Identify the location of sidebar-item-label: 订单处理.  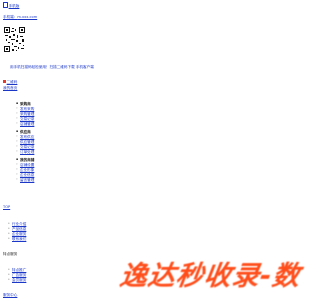
(27, 152).